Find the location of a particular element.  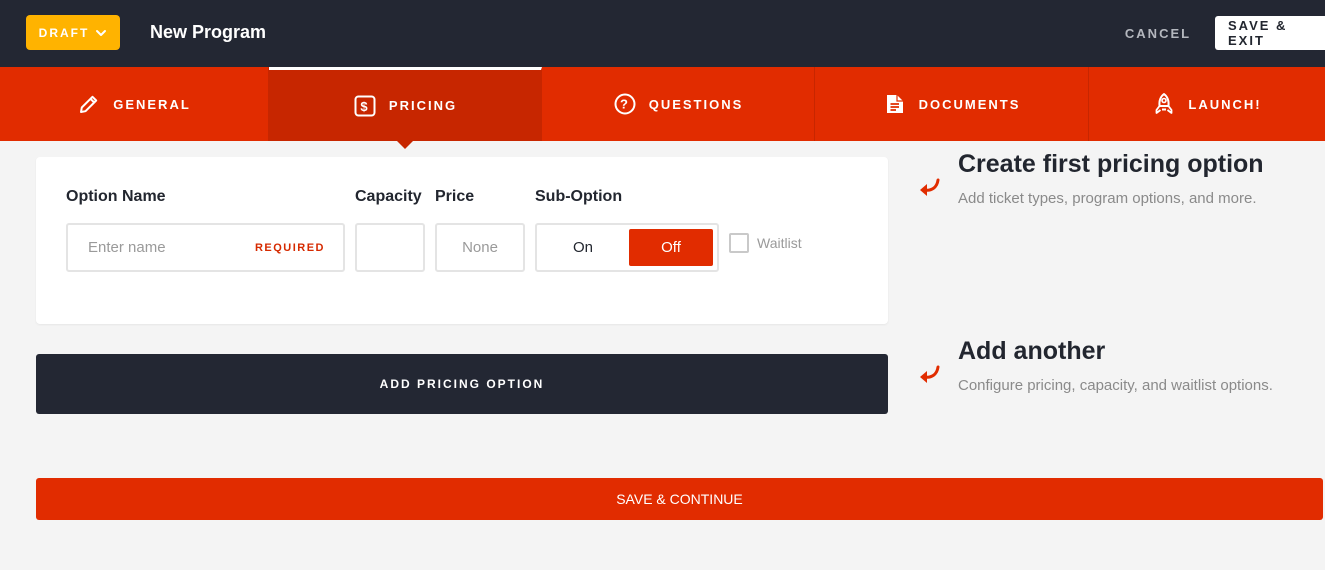

tab-questions: ? QUESTIONS is located at coordinates (678, 104).